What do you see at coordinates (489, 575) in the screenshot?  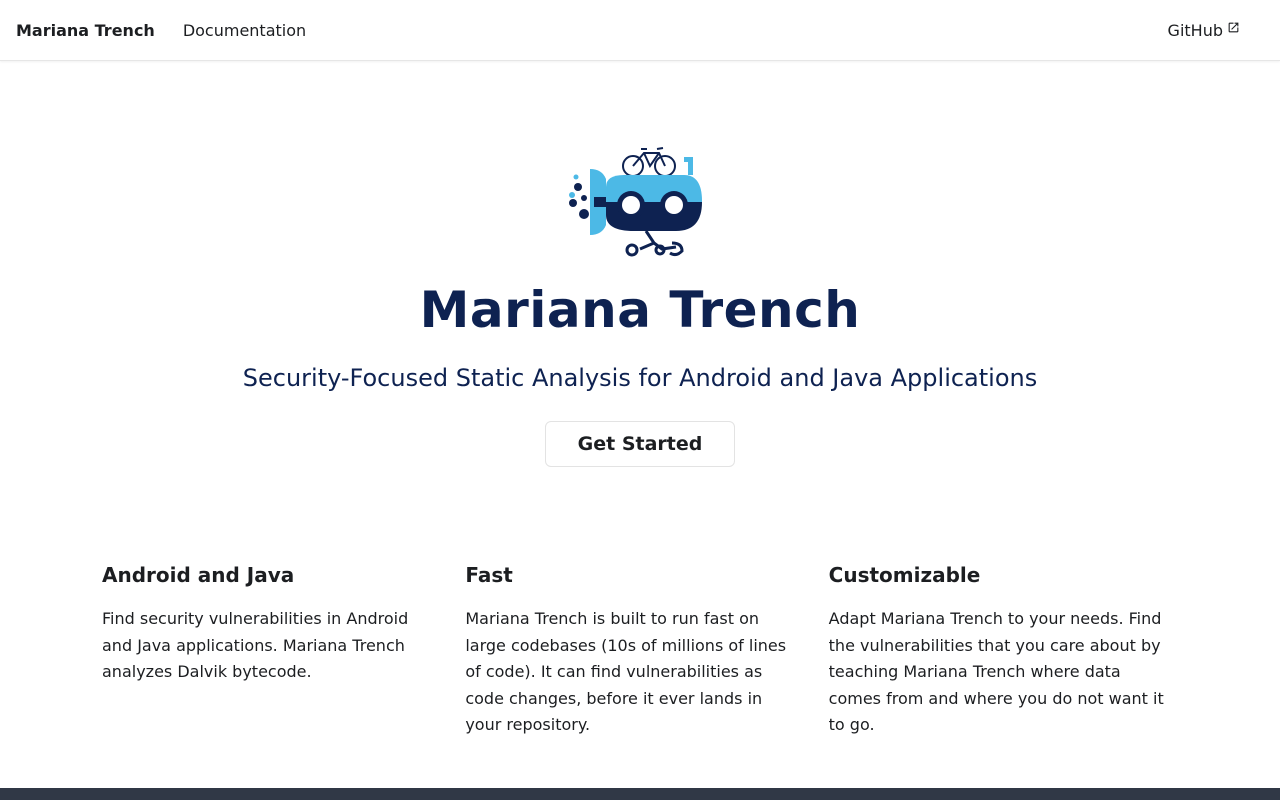 I see `feature-title: Fast` at bounding box center [489, 575].